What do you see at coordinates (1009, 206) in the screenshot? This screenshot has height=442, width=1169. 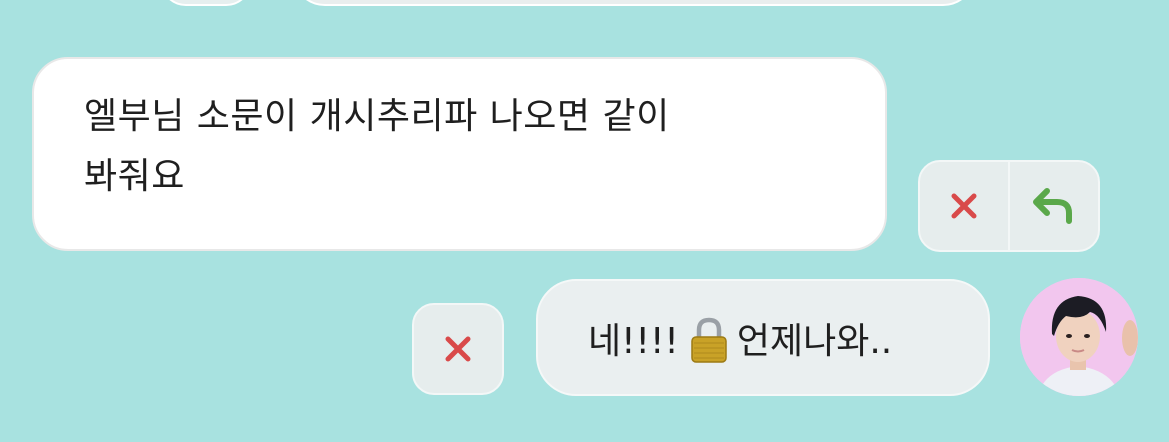 I see `message-actions` at bounding box center [1009, 206].